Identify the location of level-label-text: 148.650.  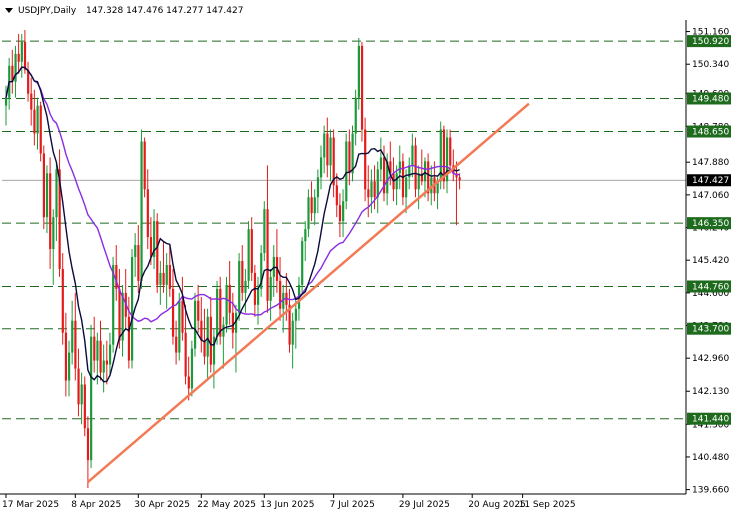
(710, 133).